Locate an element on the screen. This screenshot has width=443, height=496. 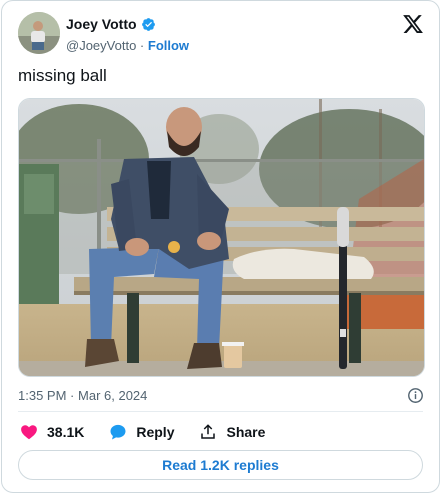
like-count: 38.1K is located at coordinates (66, 432).